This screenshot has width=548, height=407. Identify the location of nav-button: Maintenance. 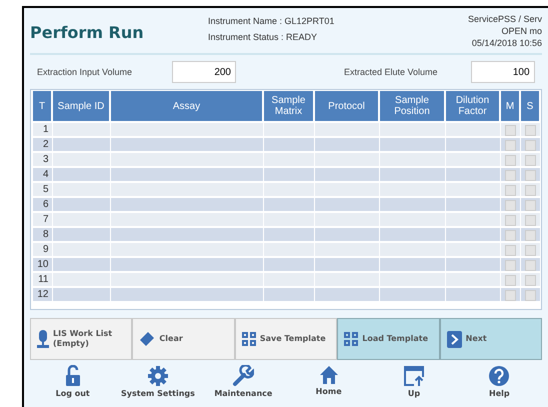
(243, 381).